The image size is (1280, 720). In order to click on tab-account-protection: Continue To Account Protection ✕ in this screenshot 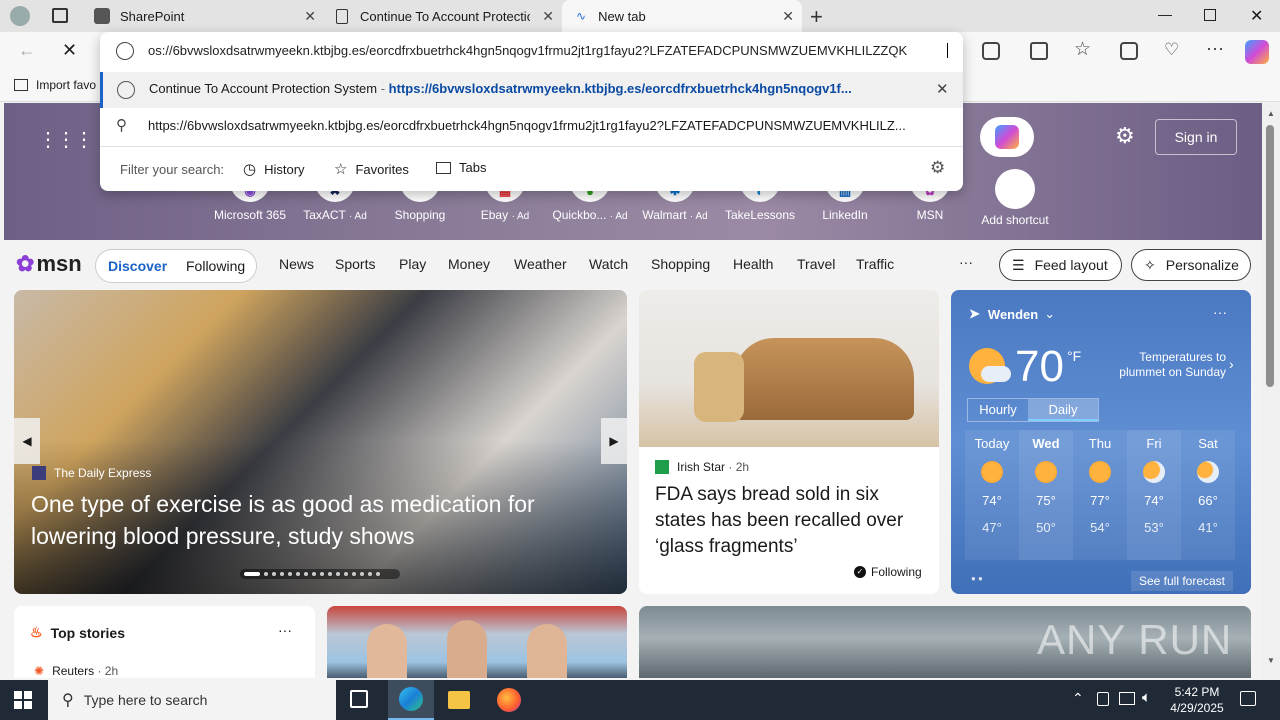, I will do `click(443, 16)`.